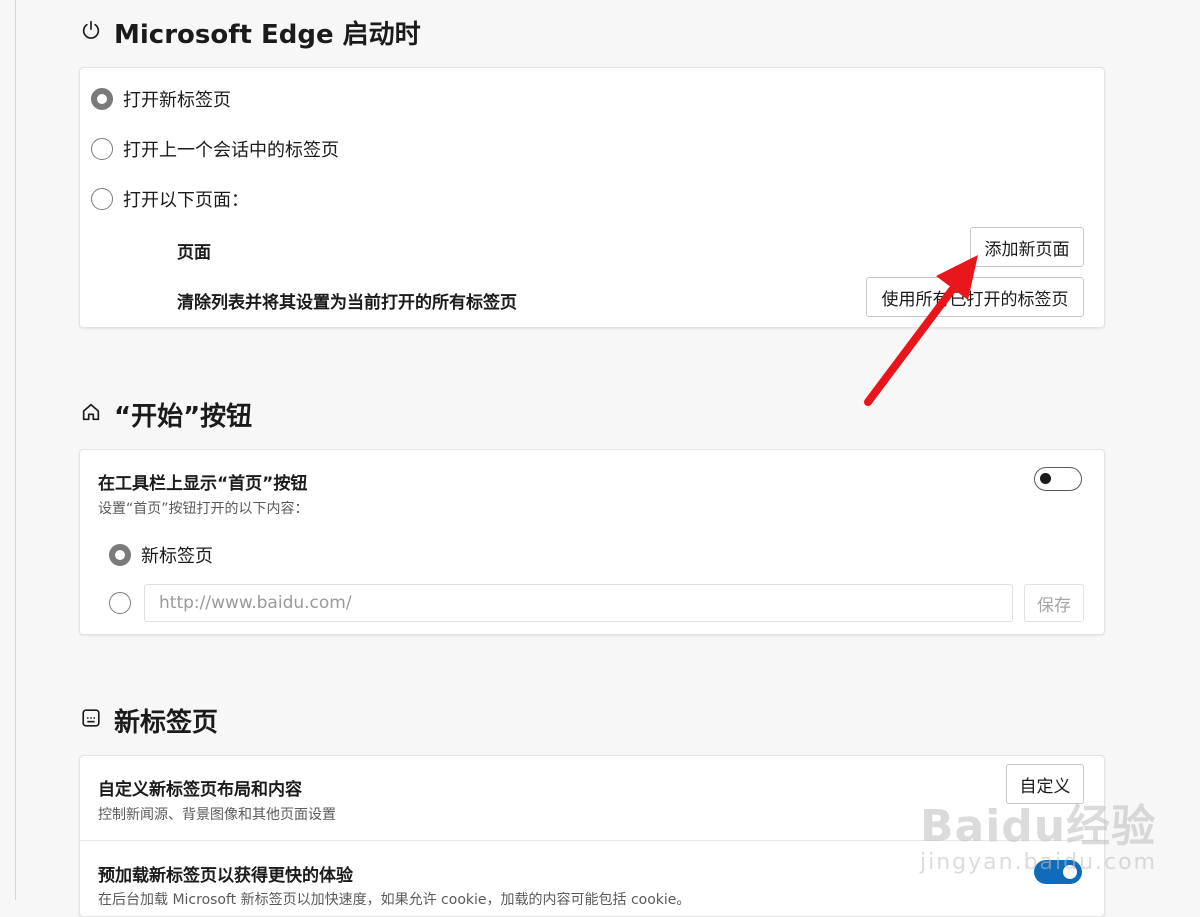  Describe the element at coordinates (591, 840) in the screenshot. I see `card-divider` at that location.